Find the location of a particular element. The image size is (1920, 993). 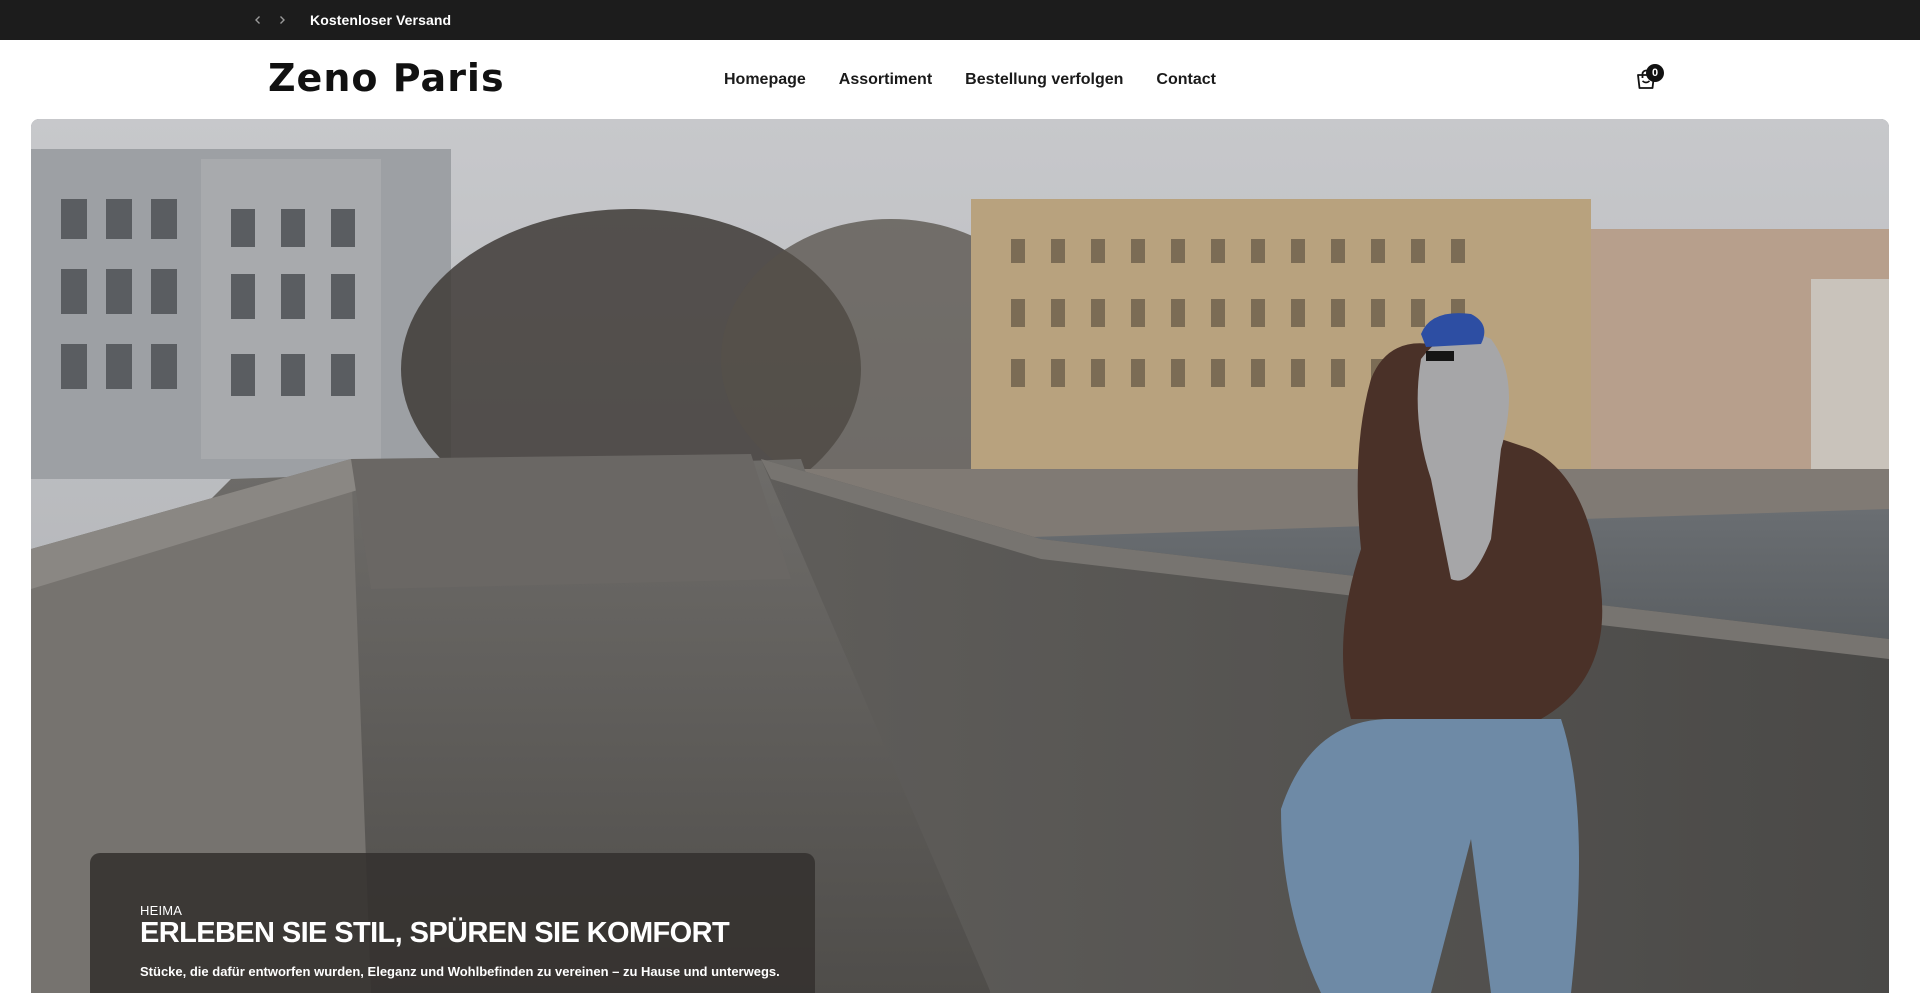

hero-title: ERLEBEN SIE STIL, SPÜREN SIE KOMFORT is located at coordinates (435, 933).